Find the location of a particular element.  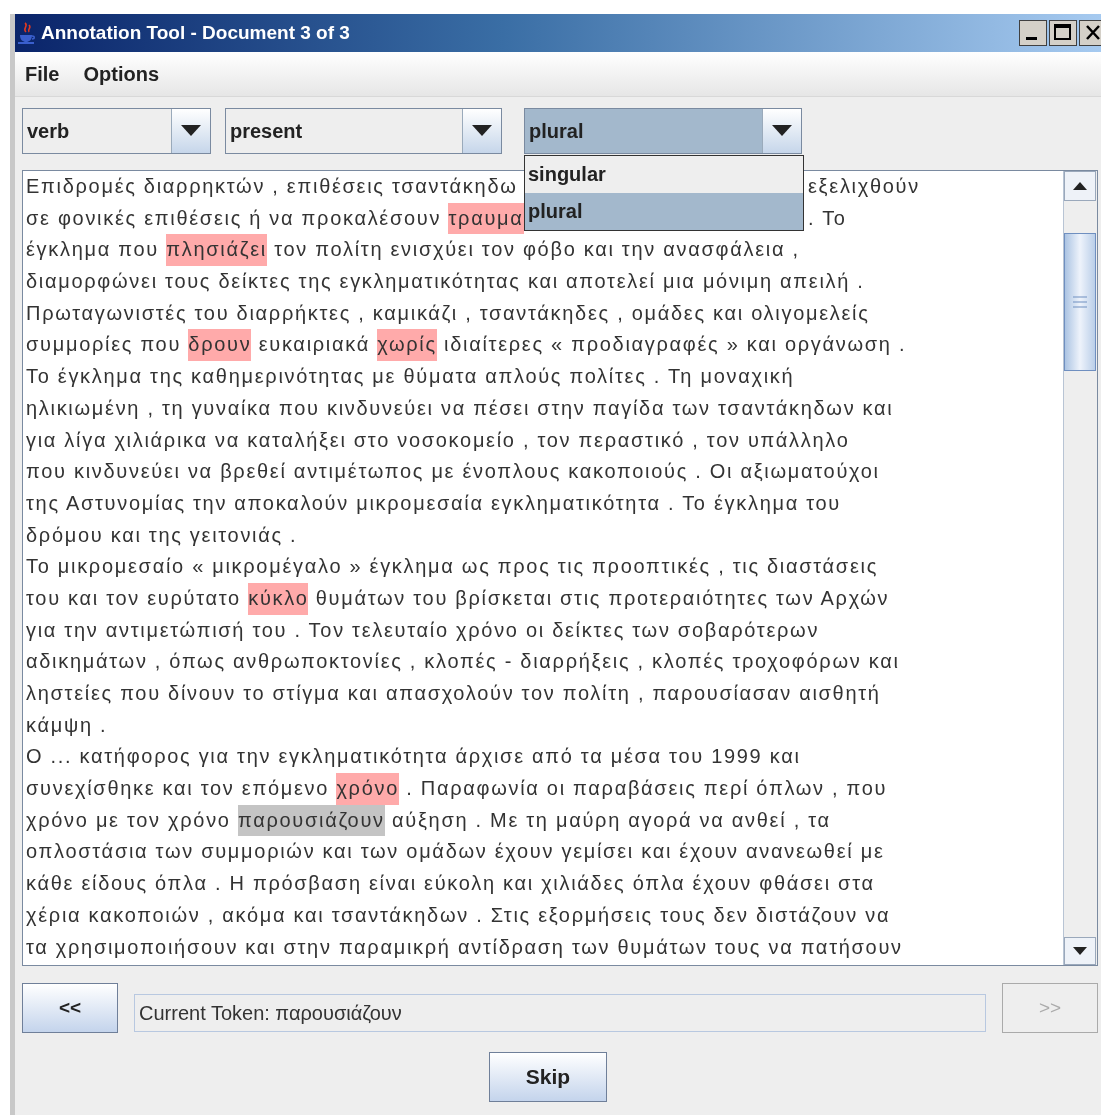

body-text: Ο ... κατήφορος για την εγκληματικότητα άρχισε από τα μέσα του 1999 και is located at coordinates (413, 757).